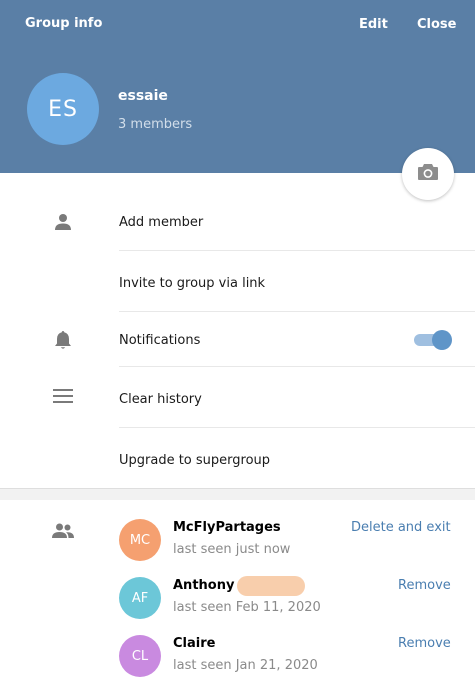  What do you see at coordinates (237, 657) in the screenshot?
I see `member-row: CL Claire last seen Jan 21, 2020 Remove` at bounding box center [237, 657].